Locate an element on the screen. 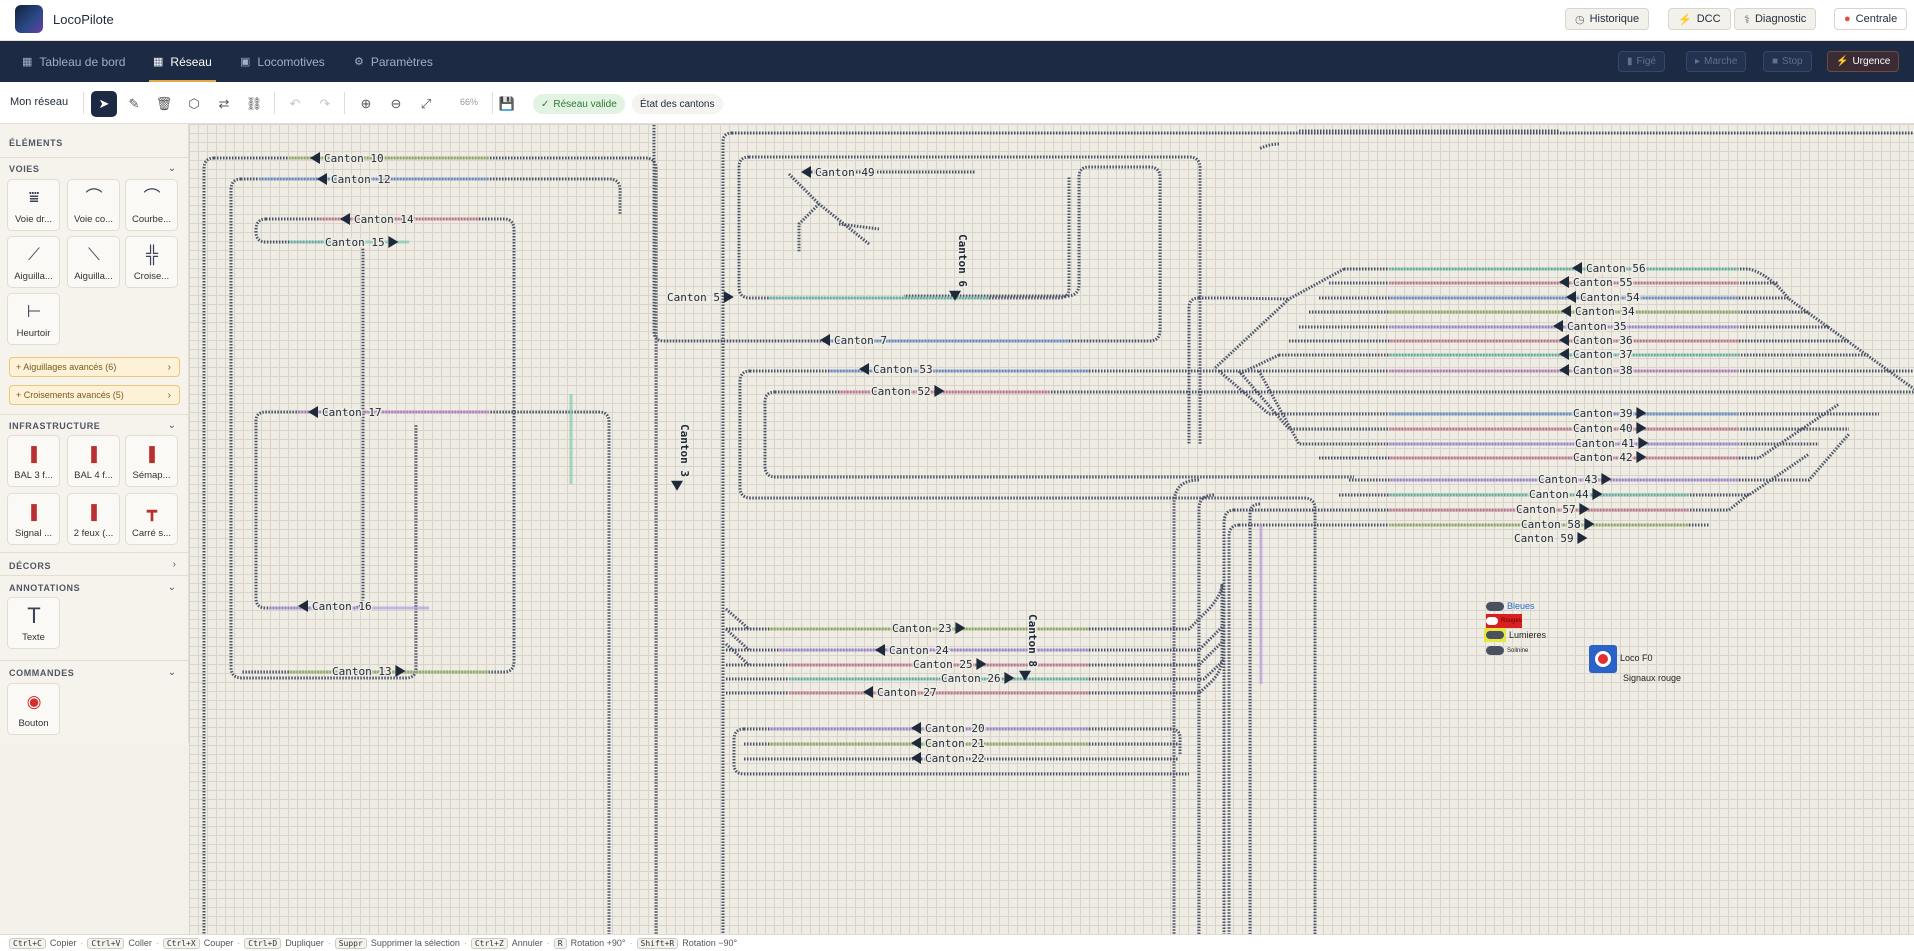 The height and width of the screenshot is (951, 1914). canton-label: Canton 10 is located at coordinates (354, 159).